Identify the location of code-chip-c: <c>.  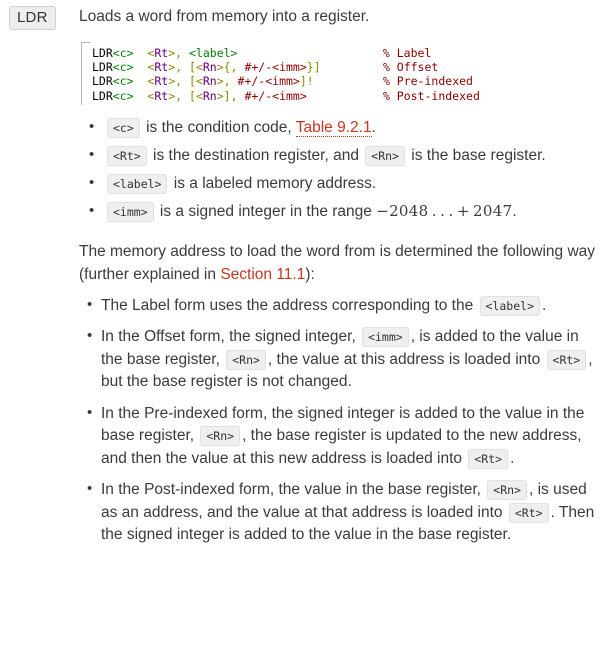
(123, 127).